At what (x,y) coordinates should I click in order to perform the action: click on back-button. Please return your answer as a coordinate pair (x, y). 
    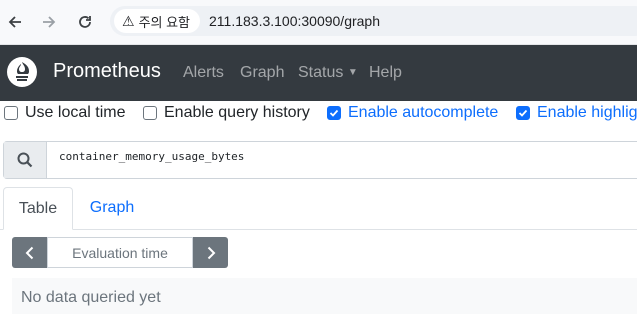
    Looking at the image, I should click on (15, 22).